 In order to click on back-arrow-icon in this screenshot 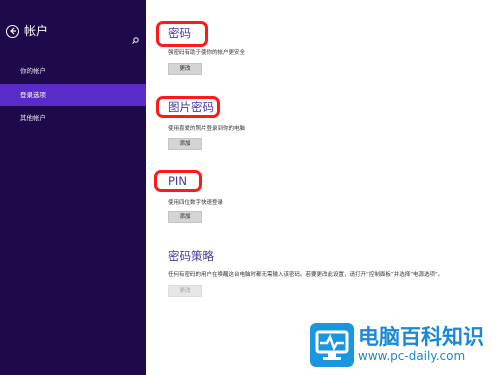, I will do `click(12, 31)`.